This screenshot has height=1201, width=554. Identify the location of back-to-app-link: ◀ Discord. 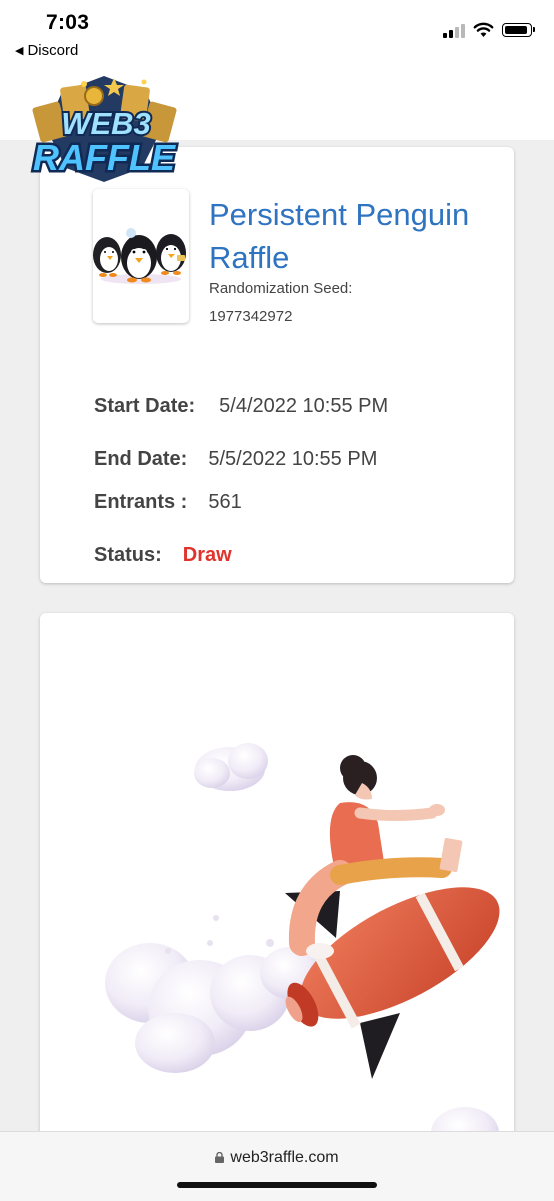
(46, 50).